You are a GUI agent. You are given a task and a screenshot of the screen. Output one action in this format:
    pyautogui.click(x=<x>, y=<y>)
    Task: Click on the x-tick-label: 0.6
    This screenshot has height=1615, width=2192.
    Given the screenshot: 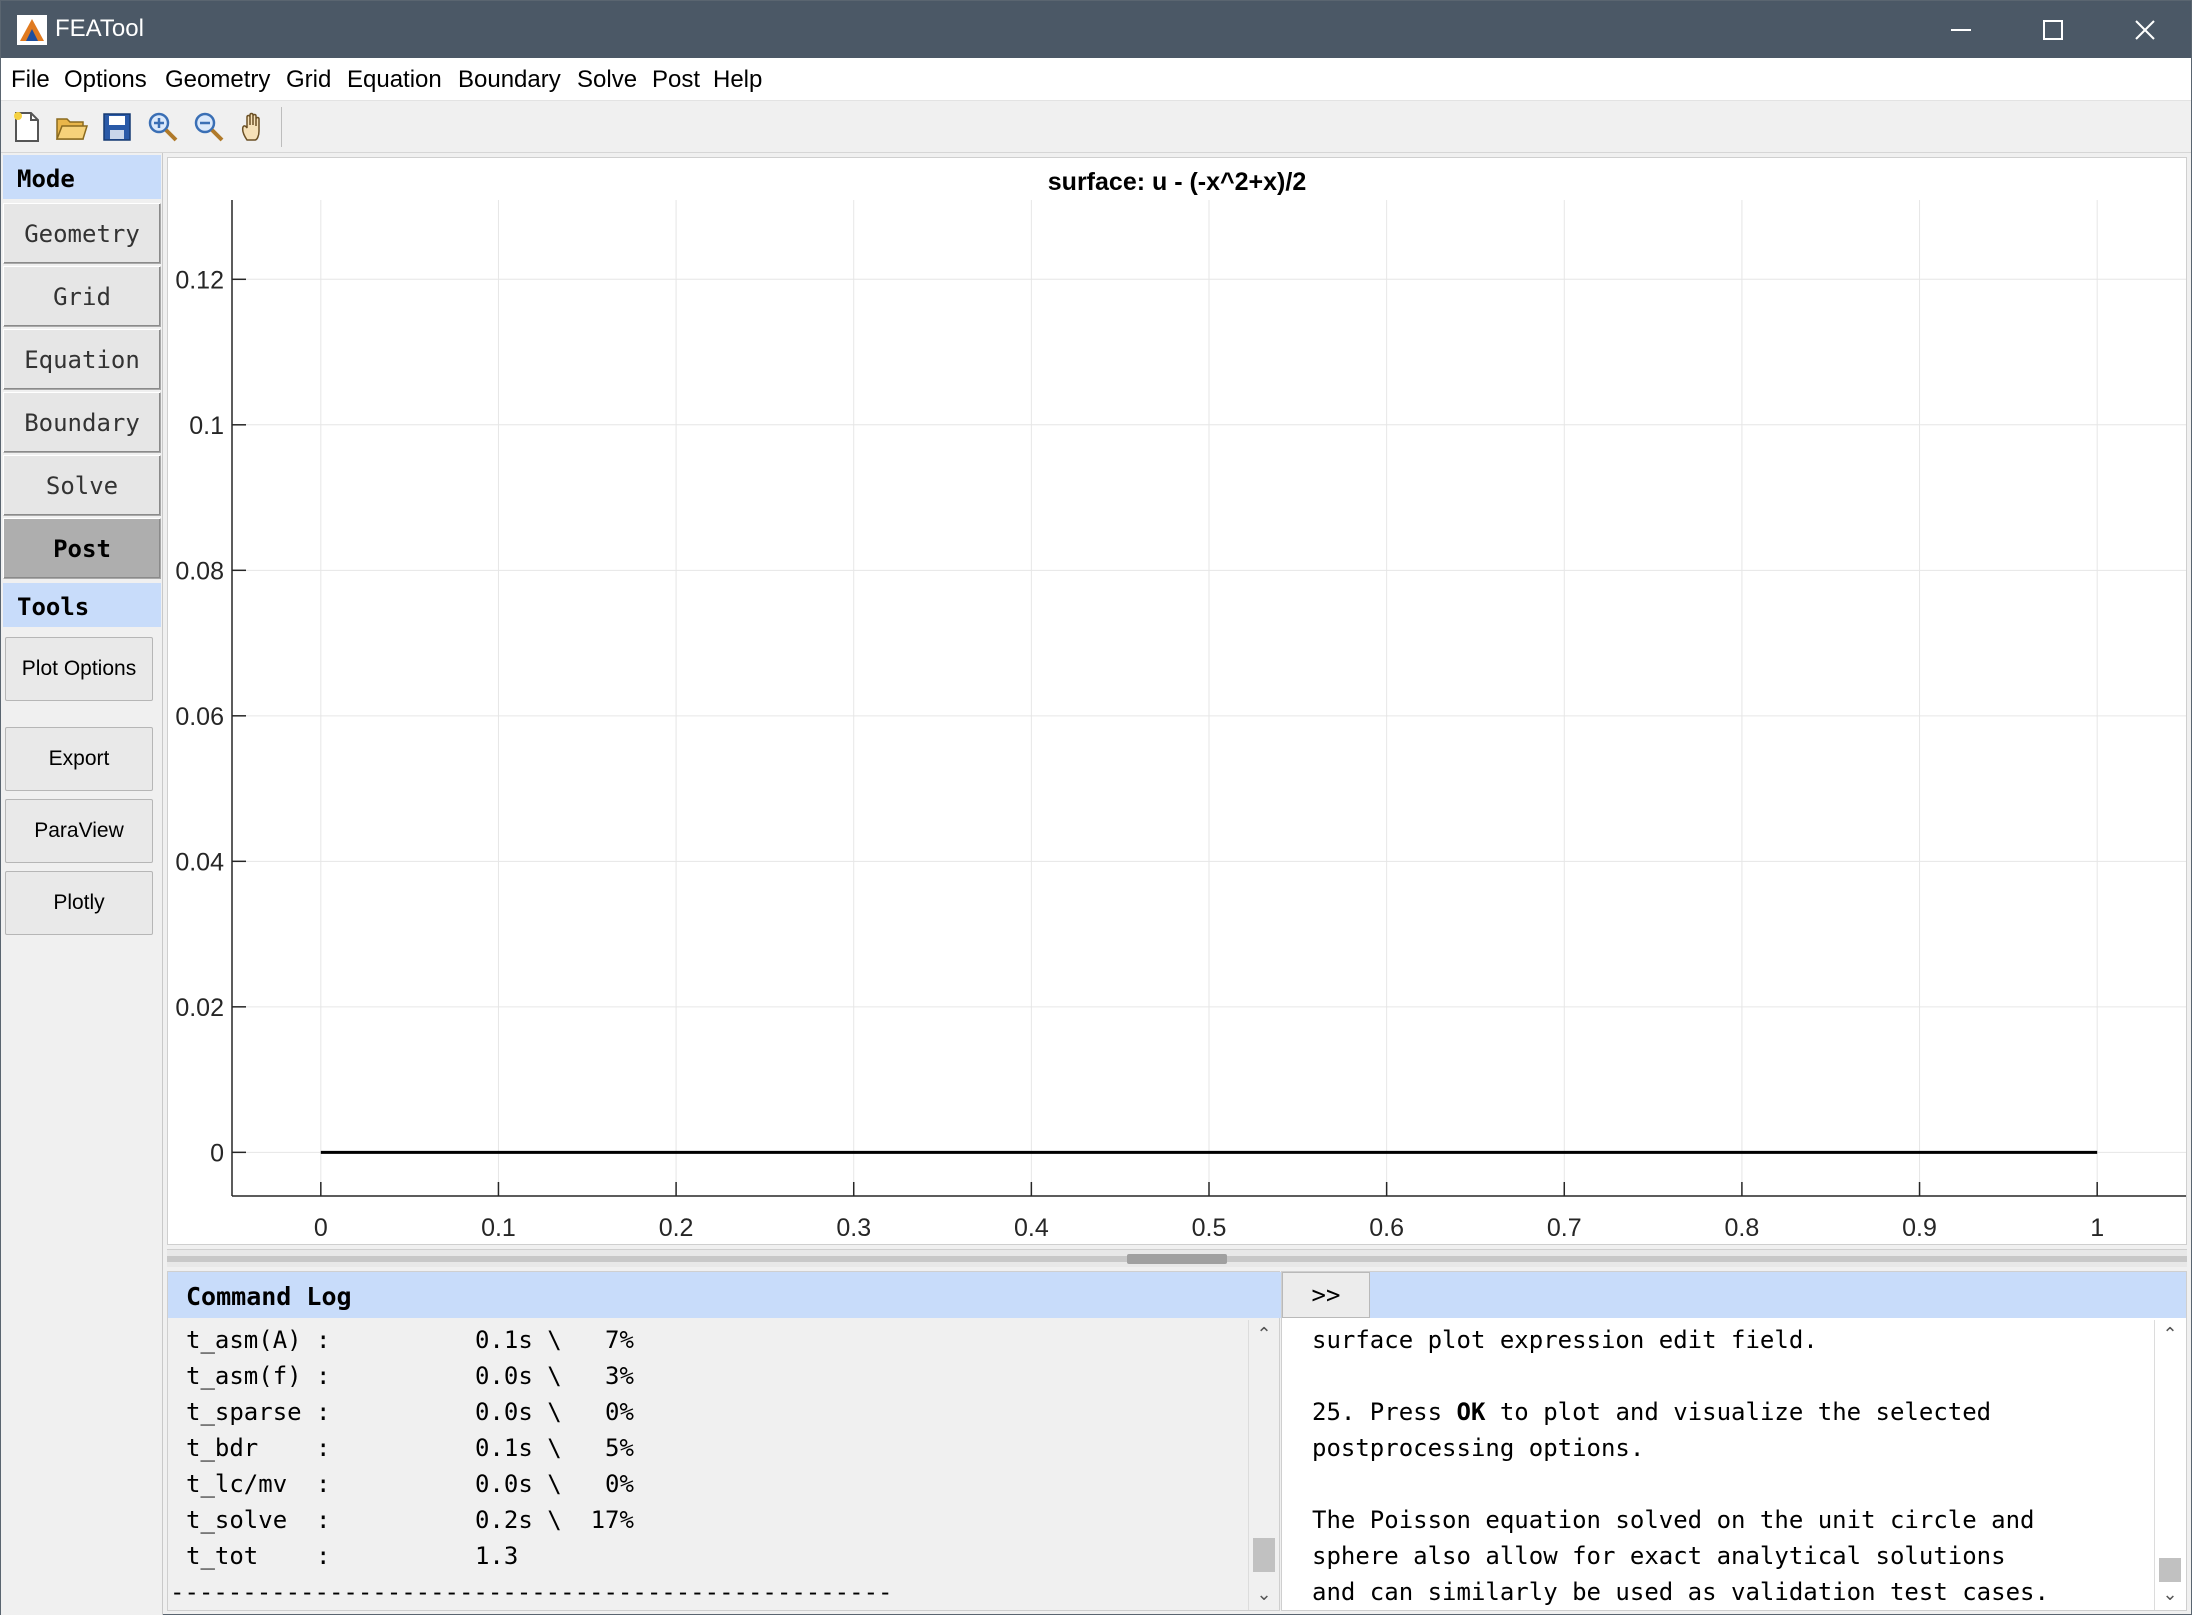 What is the action you would take?
    pyautogui.click(x=1386, y=1228)
    